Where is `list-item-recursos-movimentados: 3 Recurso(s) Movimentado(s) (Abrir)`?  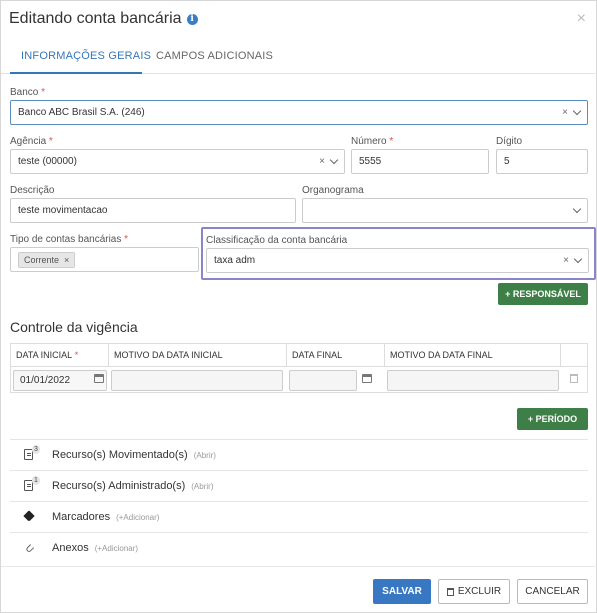 list-item-recursos-movimentados: 3 Recurso(s) Movimentado(s) (Abrir) is located at coordinates (299, 454).